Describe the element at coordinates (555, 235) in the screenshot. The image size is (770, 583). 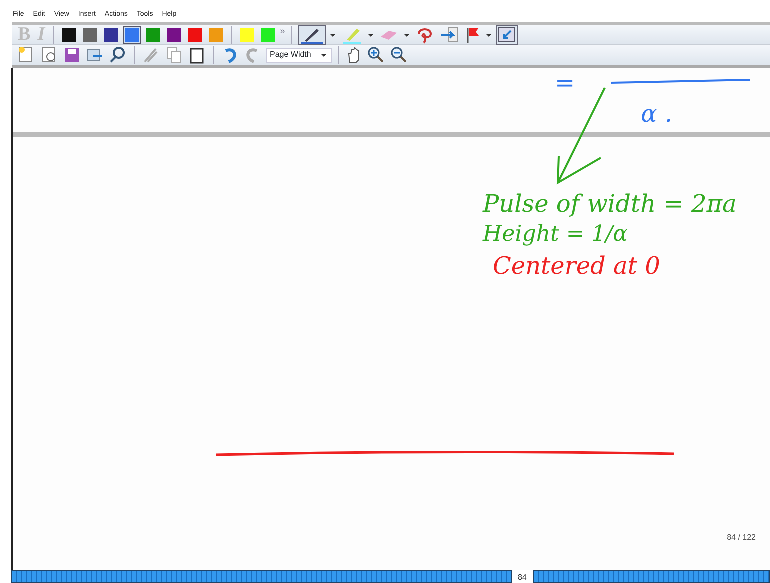
I see `handwritten-note: Height = 1/α` at that location.